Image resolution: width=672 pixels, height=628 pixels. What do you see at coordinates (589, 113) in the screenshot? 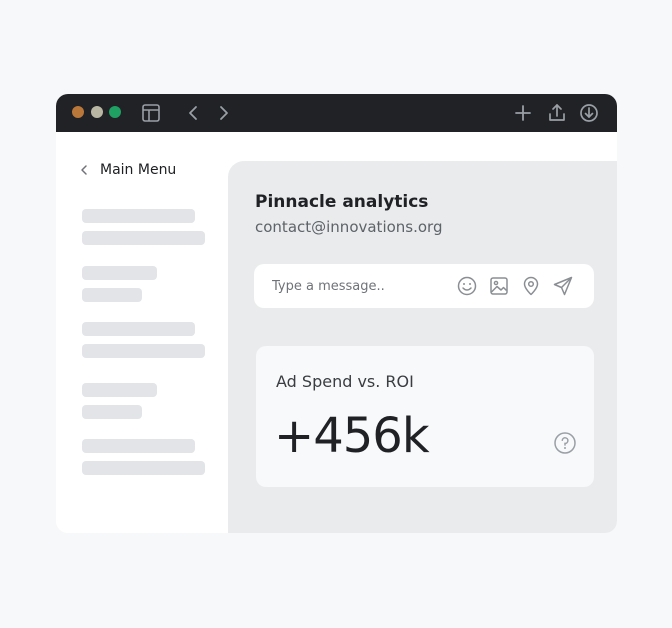
I see `download-icon` at bounding box center [589, 113].